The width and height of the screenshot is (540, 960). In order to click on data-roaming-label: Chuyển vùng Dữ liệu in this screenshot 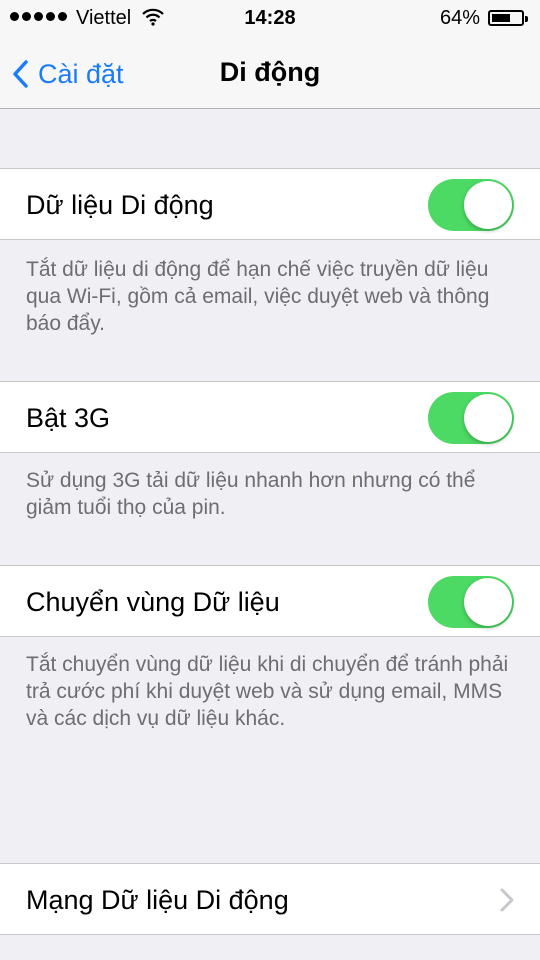, I will do `click(153, 602)`.